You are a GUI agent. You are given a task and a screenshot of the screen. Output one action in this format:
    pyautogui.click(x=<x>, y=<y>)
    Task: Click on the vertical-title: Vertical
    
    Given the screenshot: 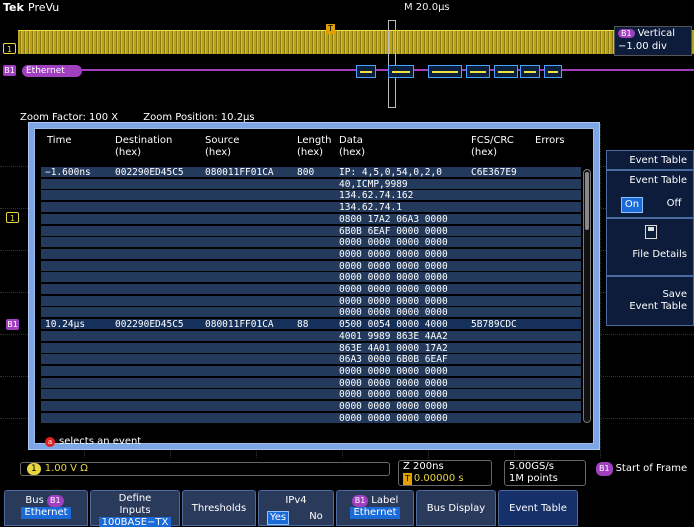 What is the action you would take?
    pyautogui.click(x=656, y=33)
    